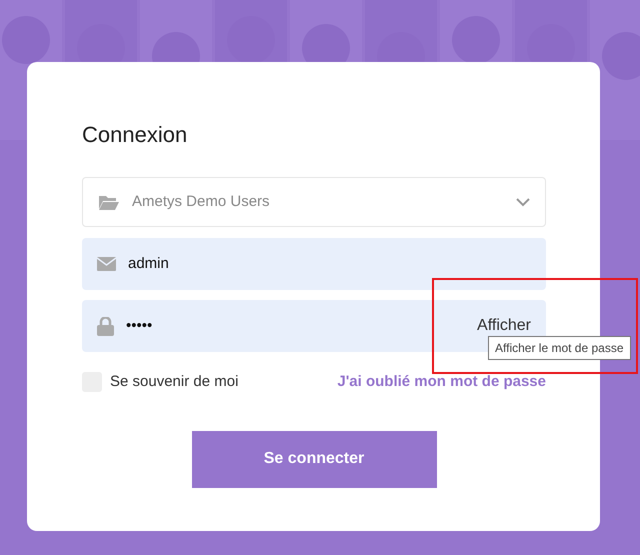  Describe the element at coordinates (314, 202) in the screenshot. I see `directory-select: Ametys Demo Users` at that location.